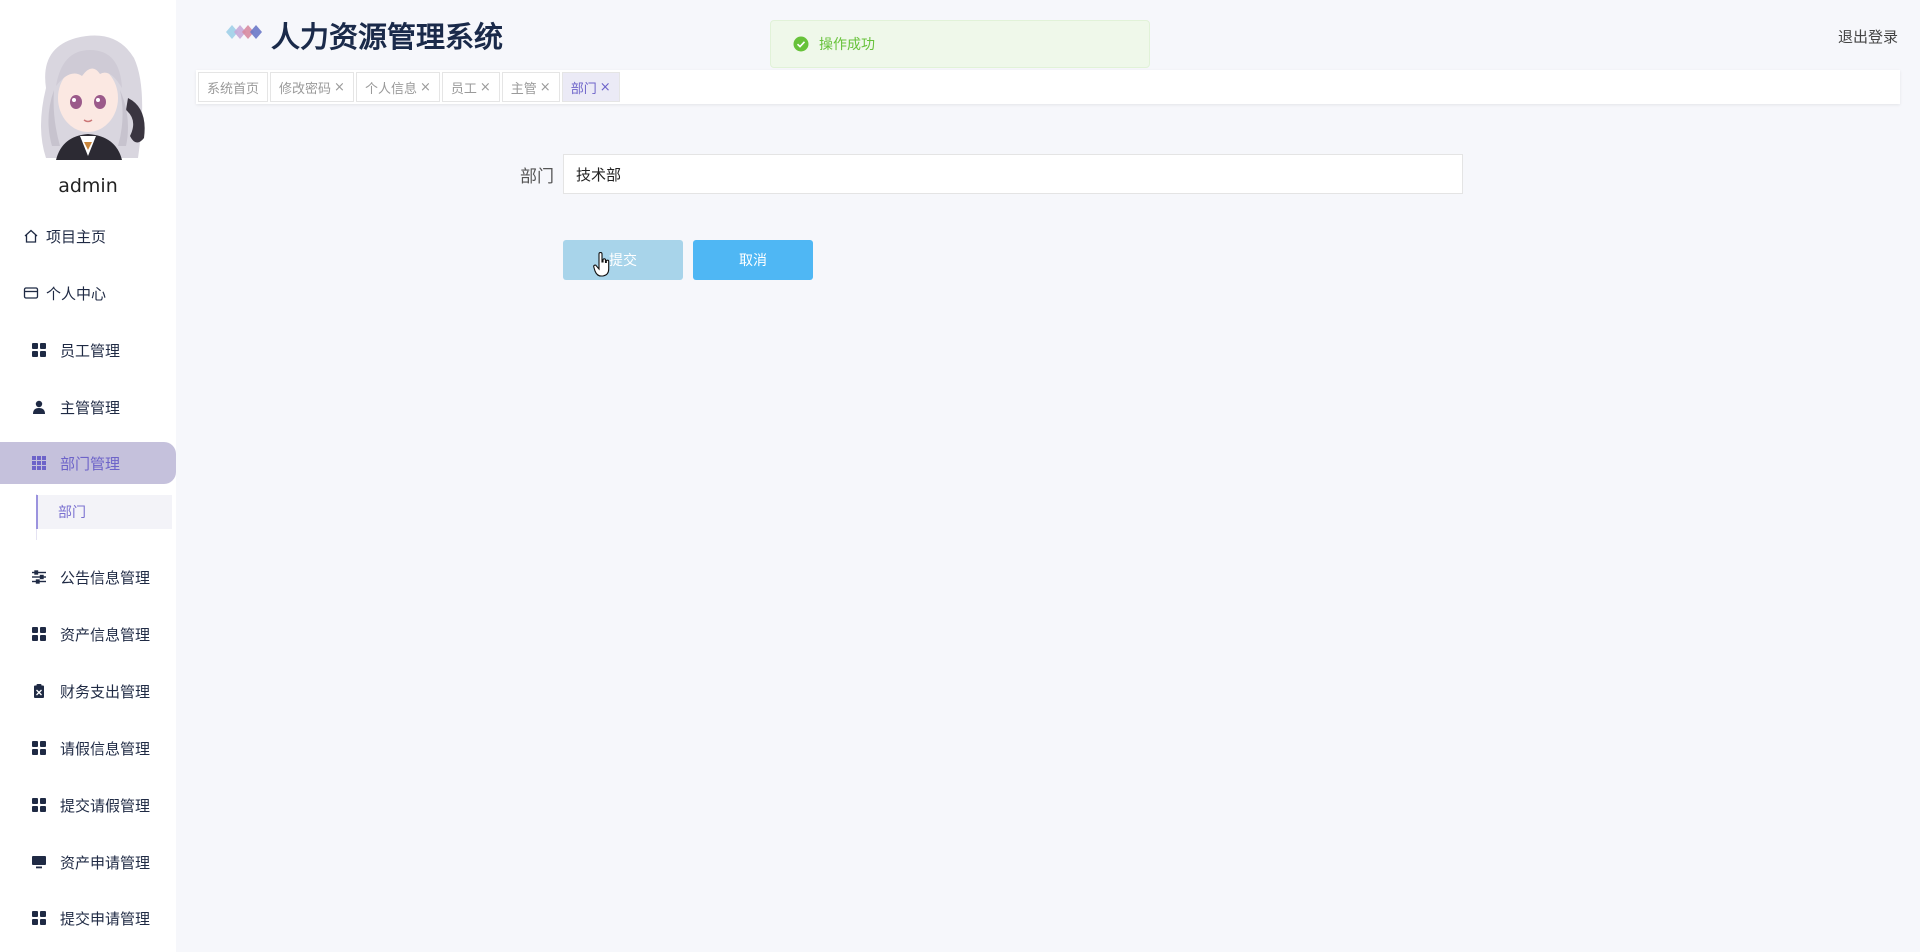 The width and height of the screenshot is (1920, 952). Describe the element at coordinates (463, 89) in the screenshot. I see `tab-label: 员工` at that location.